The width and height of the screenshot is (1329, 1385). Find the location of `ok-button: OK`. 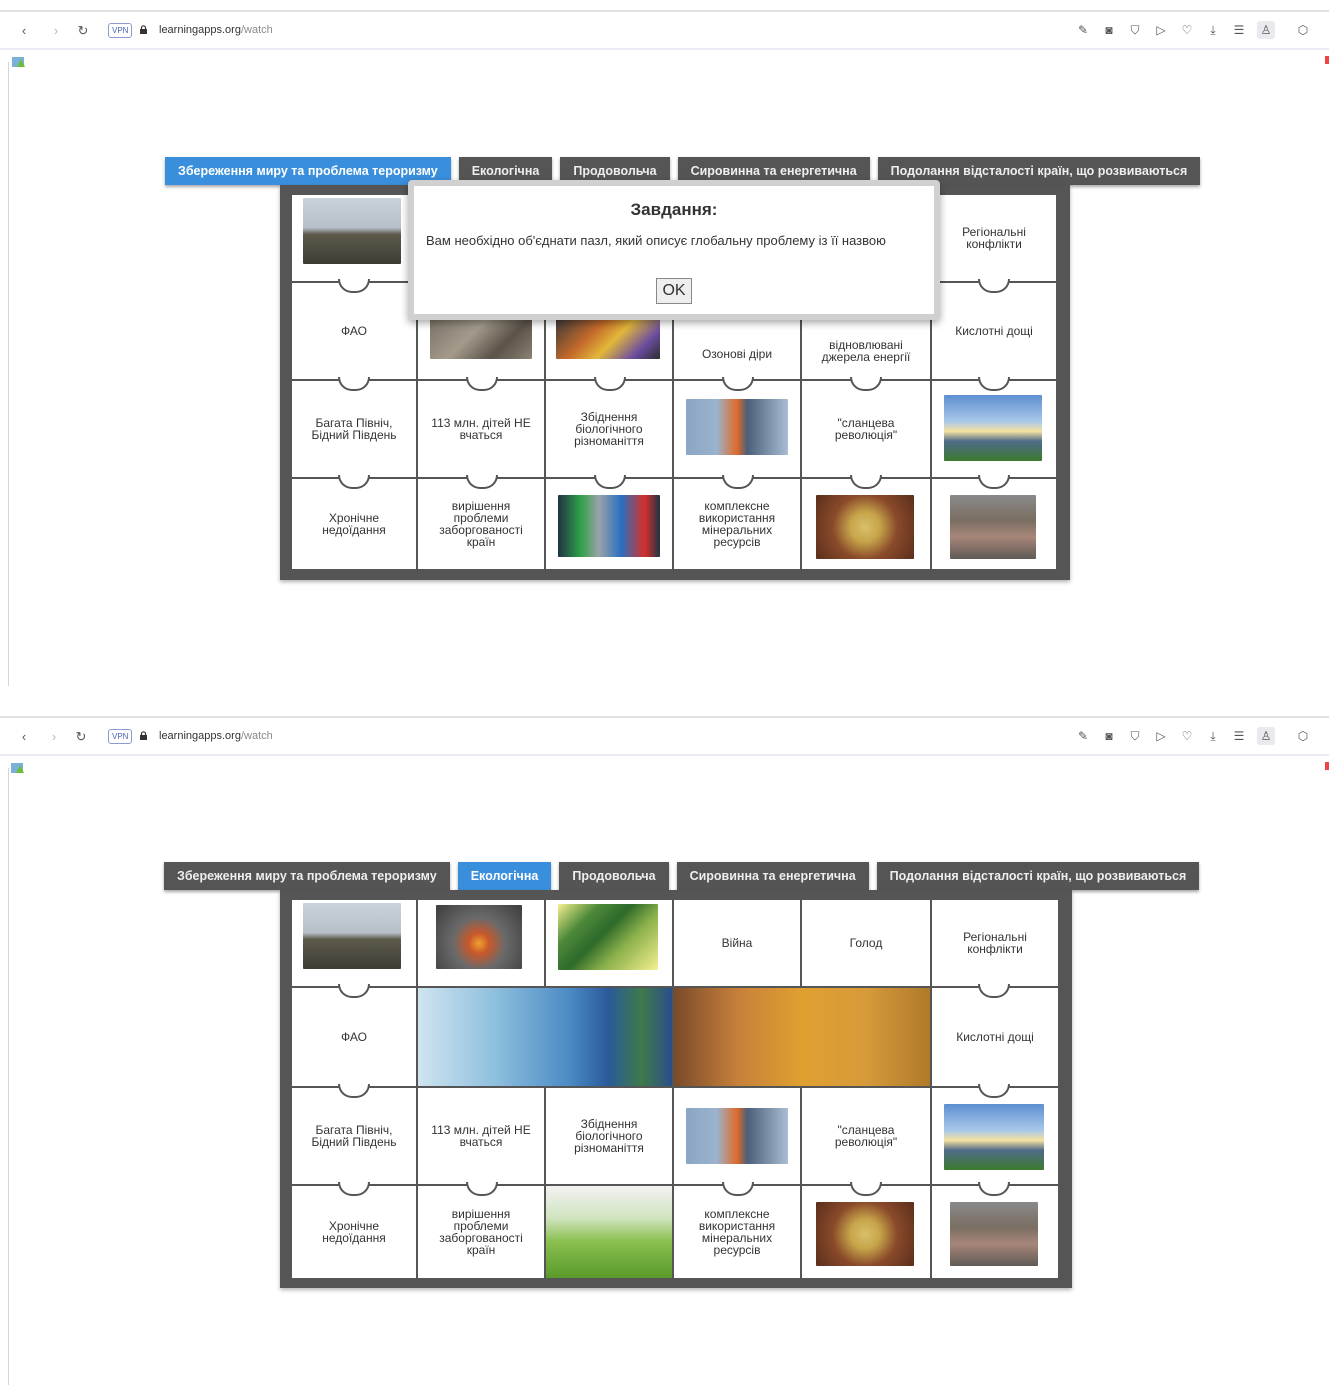

ok-button: OK is located at coordinates (674, 291).